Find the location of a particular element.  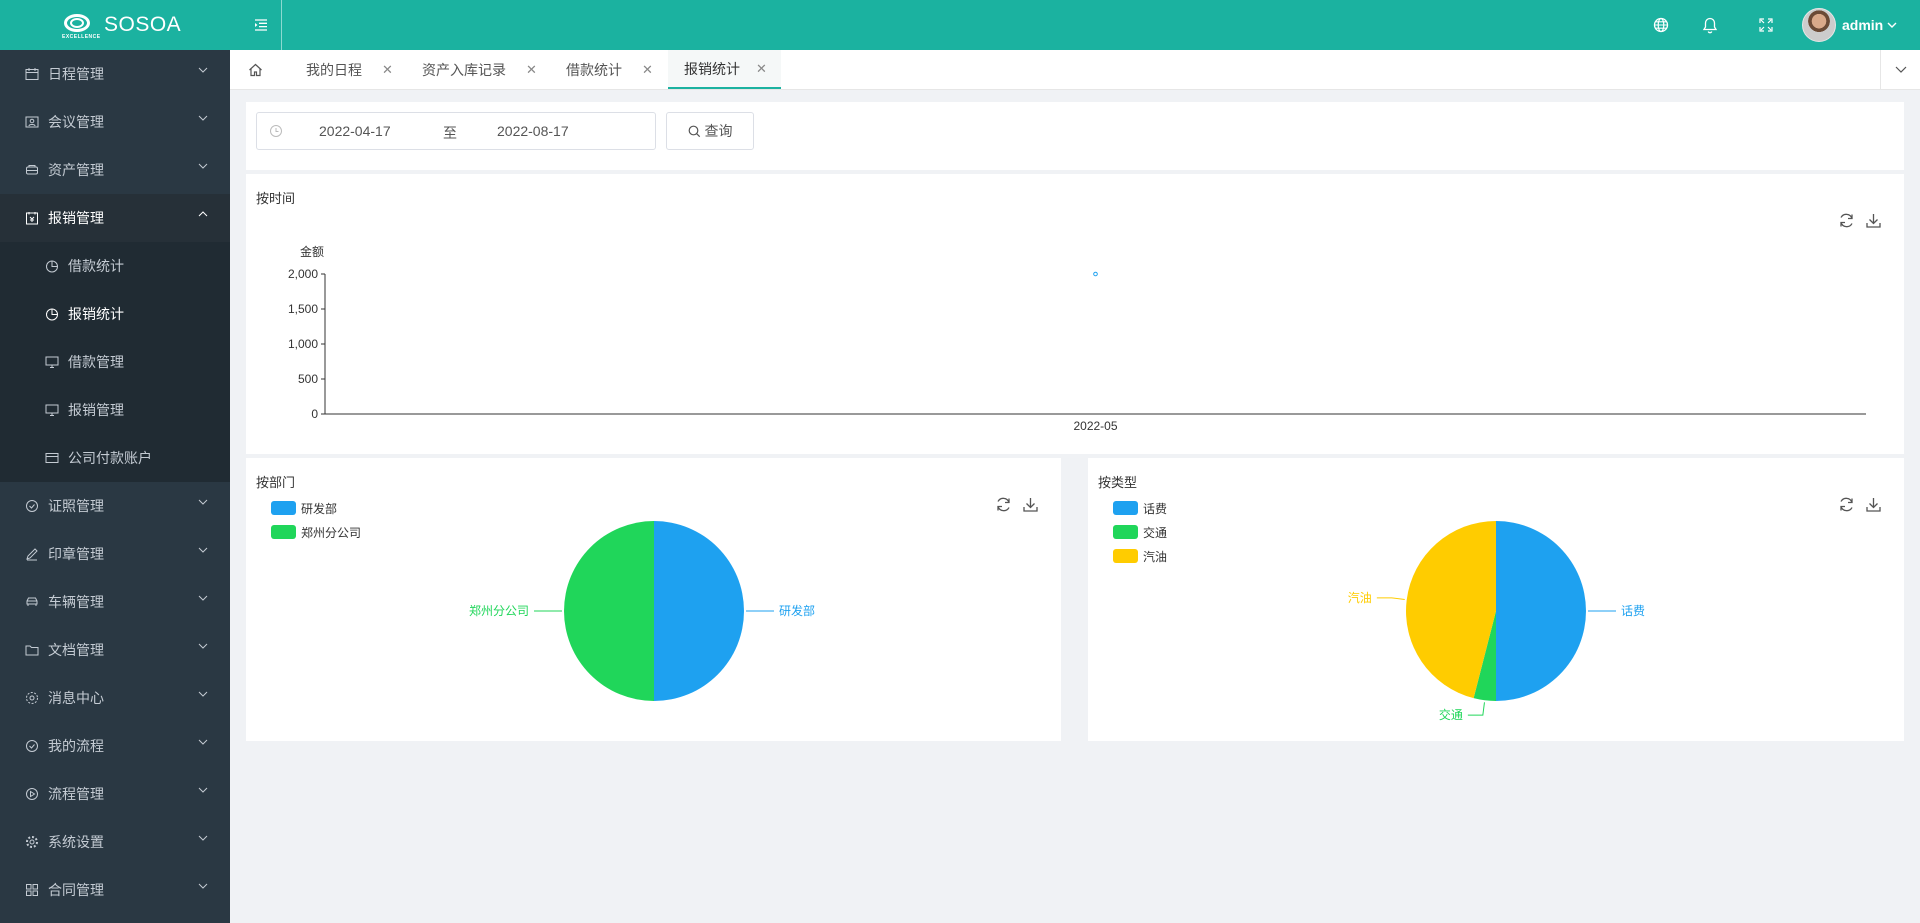

type-chart-panel: 按类型 话费 交通 汽油 话费 交通 汽油 is located at coordinates (1496, 599).